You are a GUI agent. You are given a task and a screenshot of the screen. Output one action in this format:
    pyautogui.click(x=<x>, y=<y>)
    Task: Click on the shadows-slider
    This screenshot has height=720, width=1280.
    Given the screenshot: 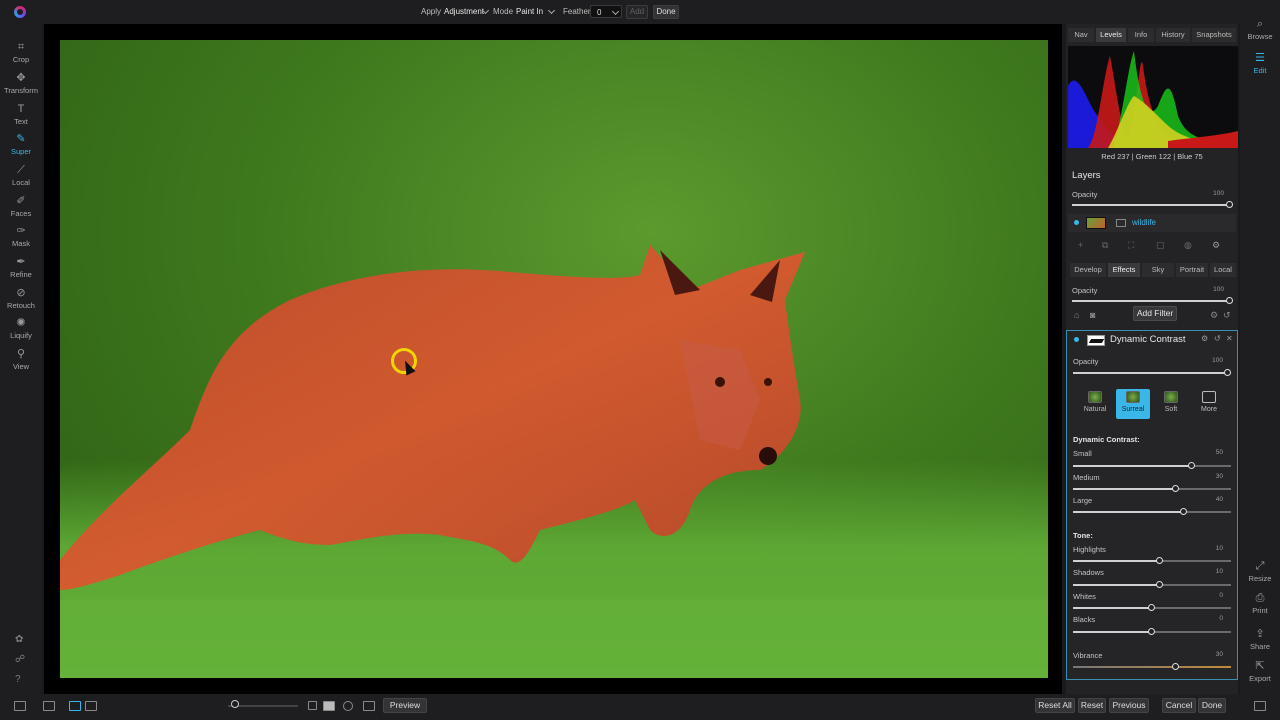 What is the action you would take?
    pyautogui.click(x=1152, y=584)
    